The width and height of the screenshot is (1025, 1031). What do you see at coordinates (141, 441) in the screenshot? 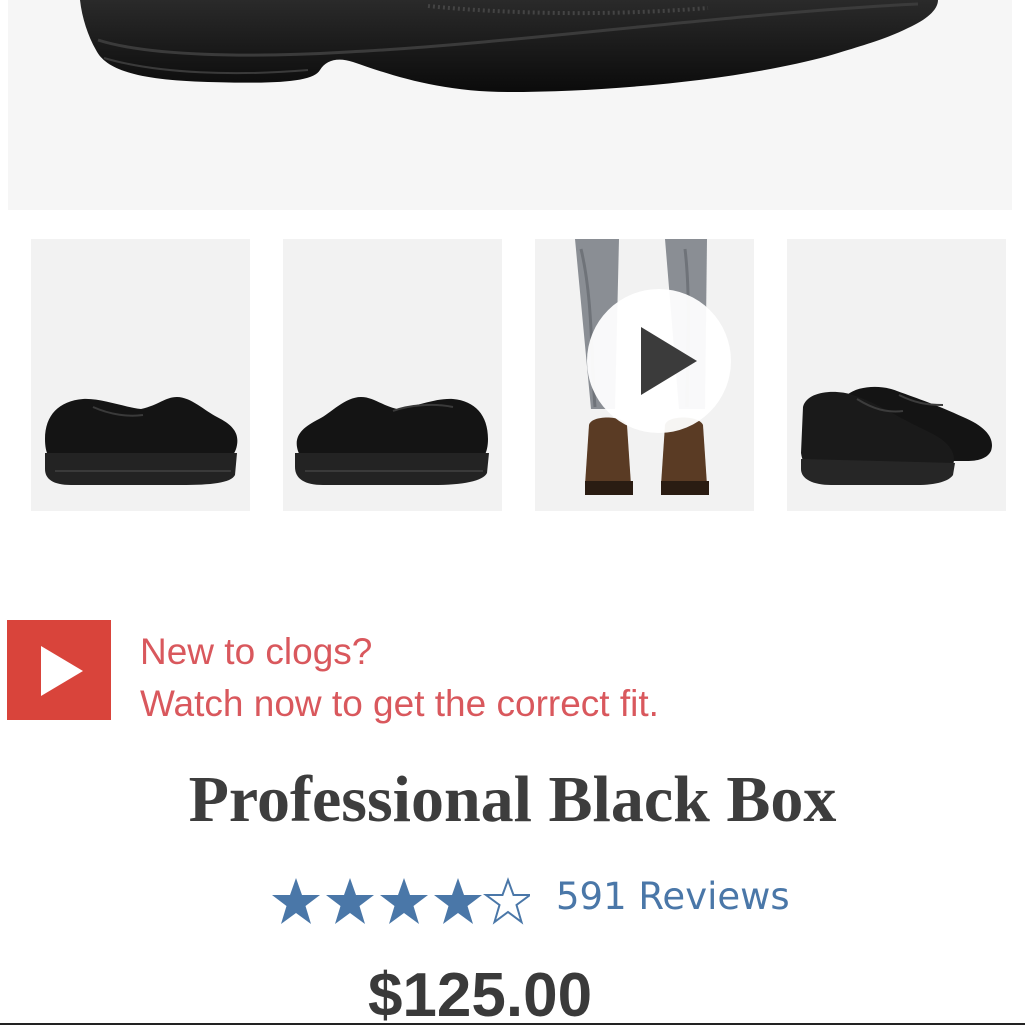
I see `clog-side-view-image` at bounding box center [141, 441].